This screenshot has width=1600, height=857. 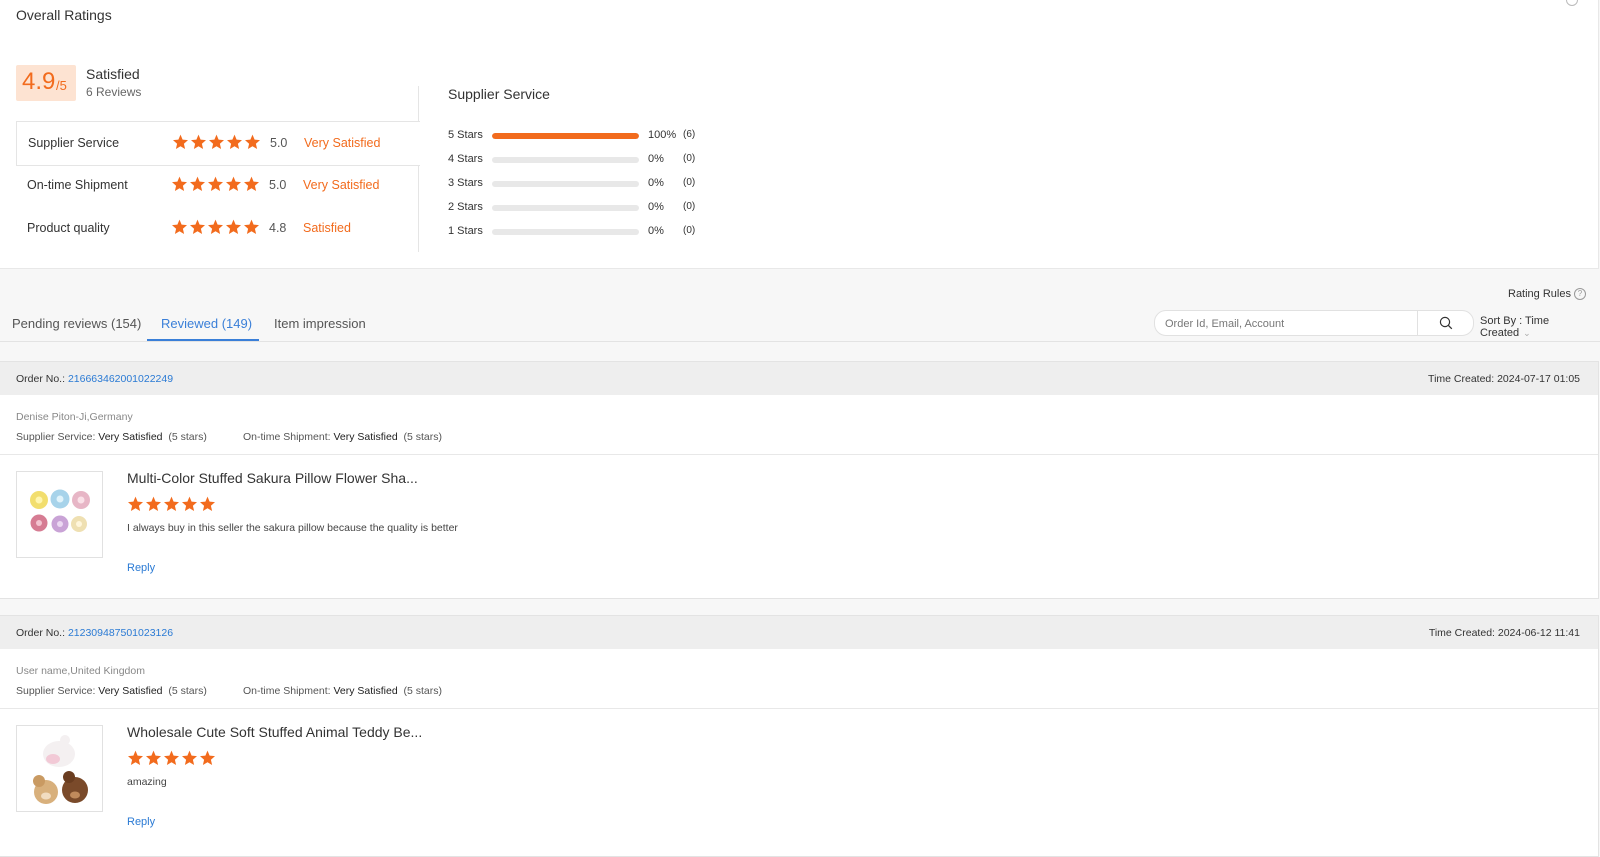 What do you see at coordinates (1572, 3) in the screenshot?
I see `help-icon` at bounding box center [1572, 3].